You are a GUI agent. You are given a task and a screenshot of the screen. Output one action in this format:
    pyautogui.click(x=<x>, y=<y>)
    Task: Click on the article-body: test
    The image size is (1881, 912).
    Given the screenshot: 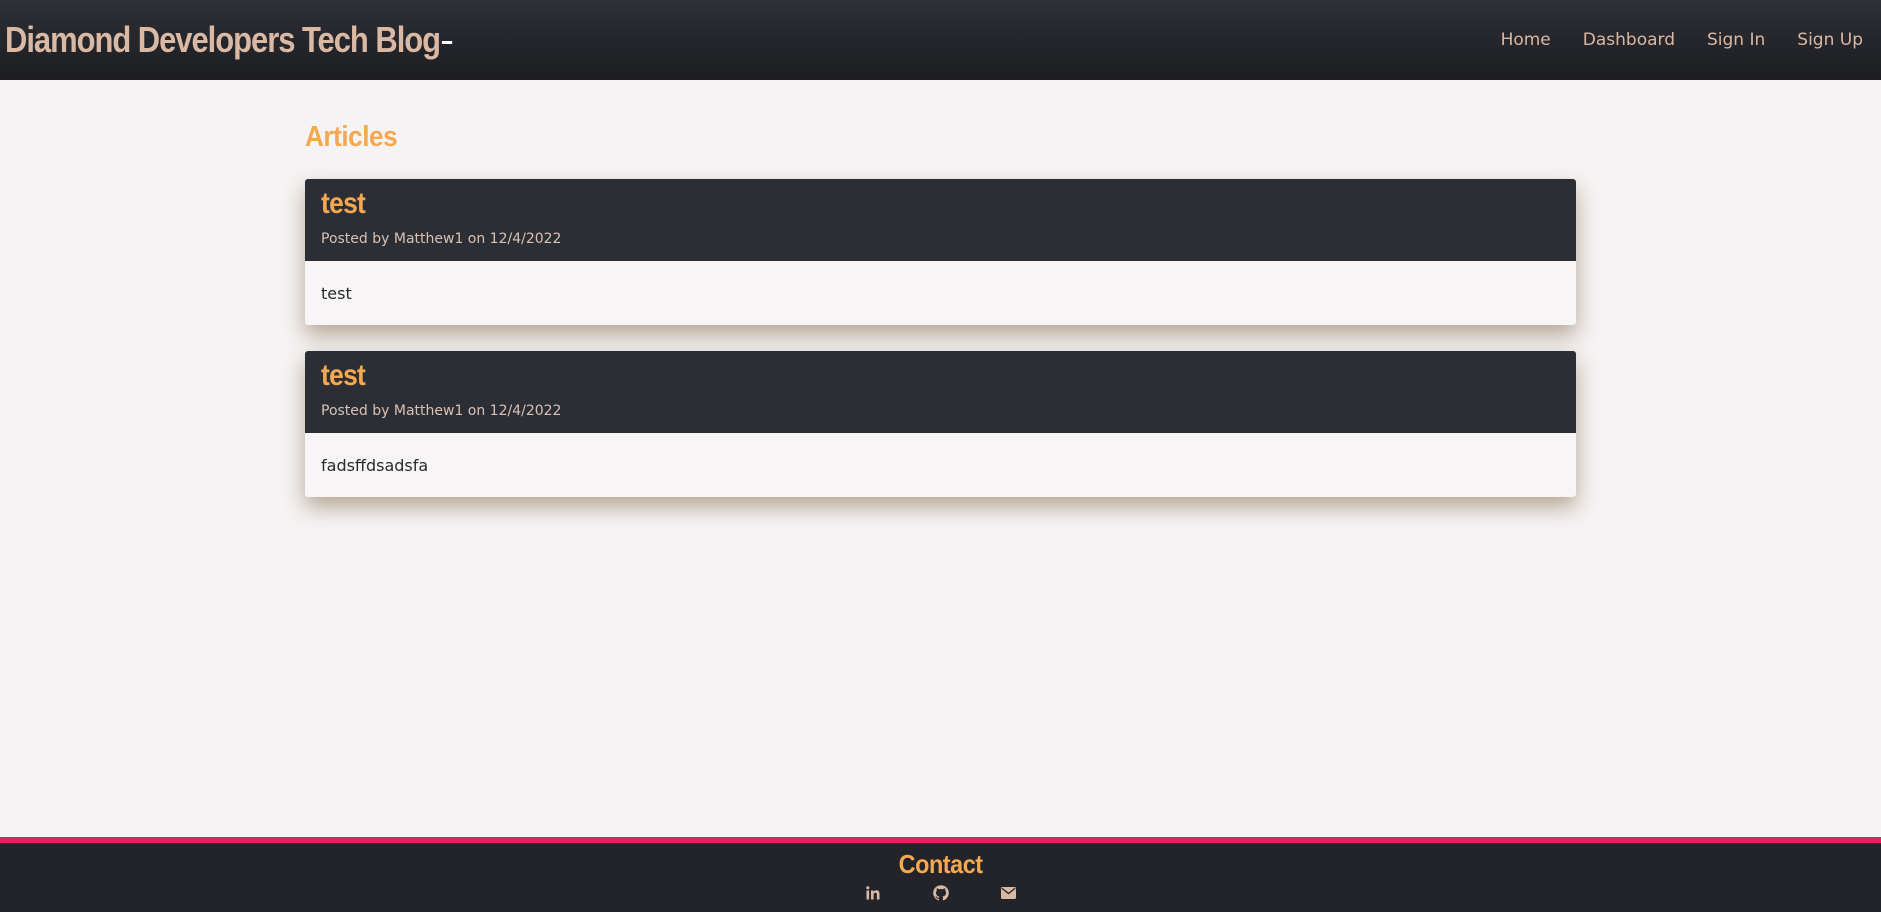 What is the action you would take?
    pyautogui.click(x=336, y=293)
    